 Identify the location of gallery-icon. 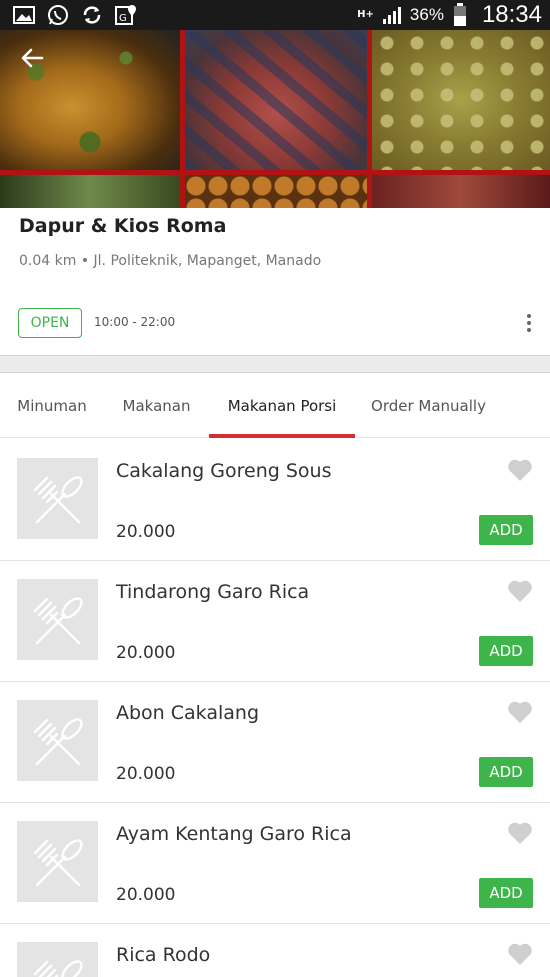
(24, 15).